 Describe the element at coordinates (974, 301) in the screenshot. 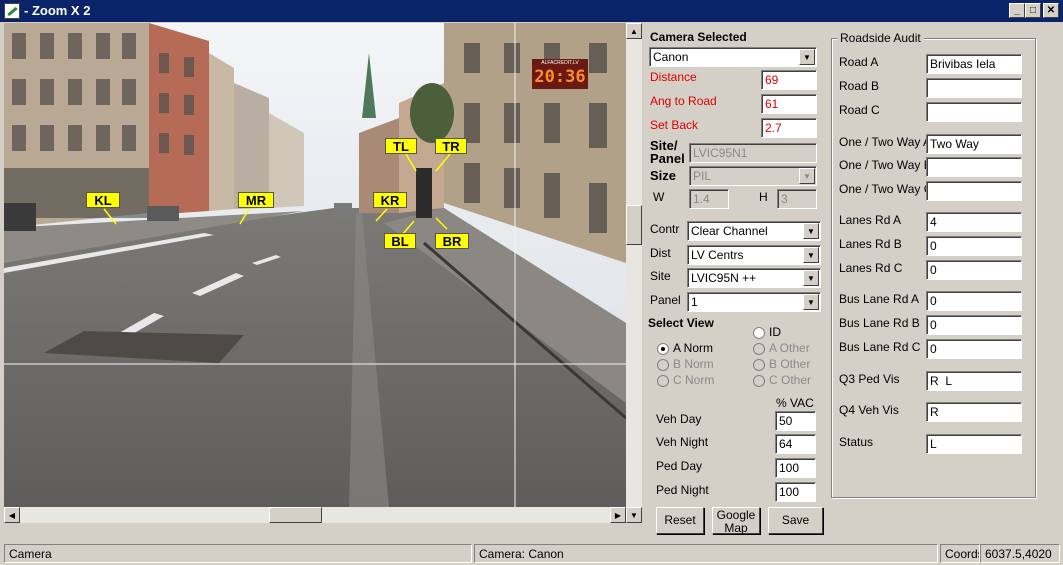

I see `bus-lane-rd-a-field: 0` at that location.